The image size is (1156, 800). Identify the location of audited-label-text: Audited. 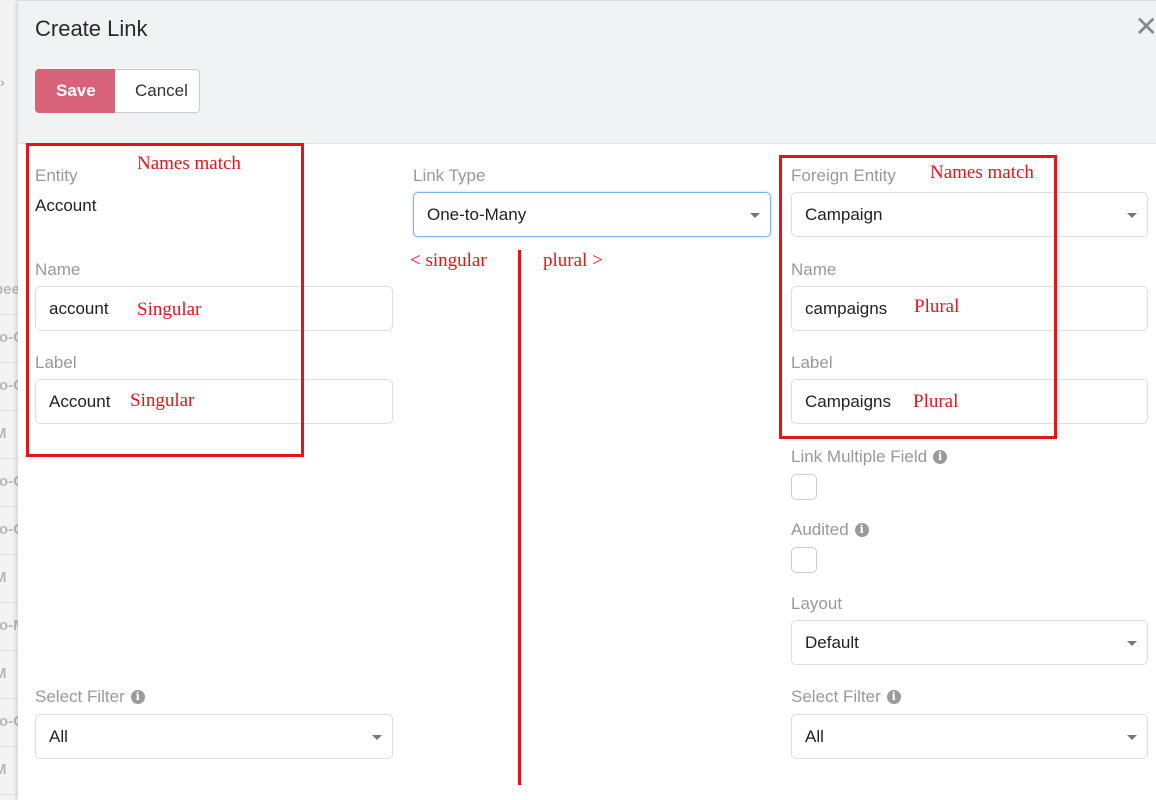
(820, 529).